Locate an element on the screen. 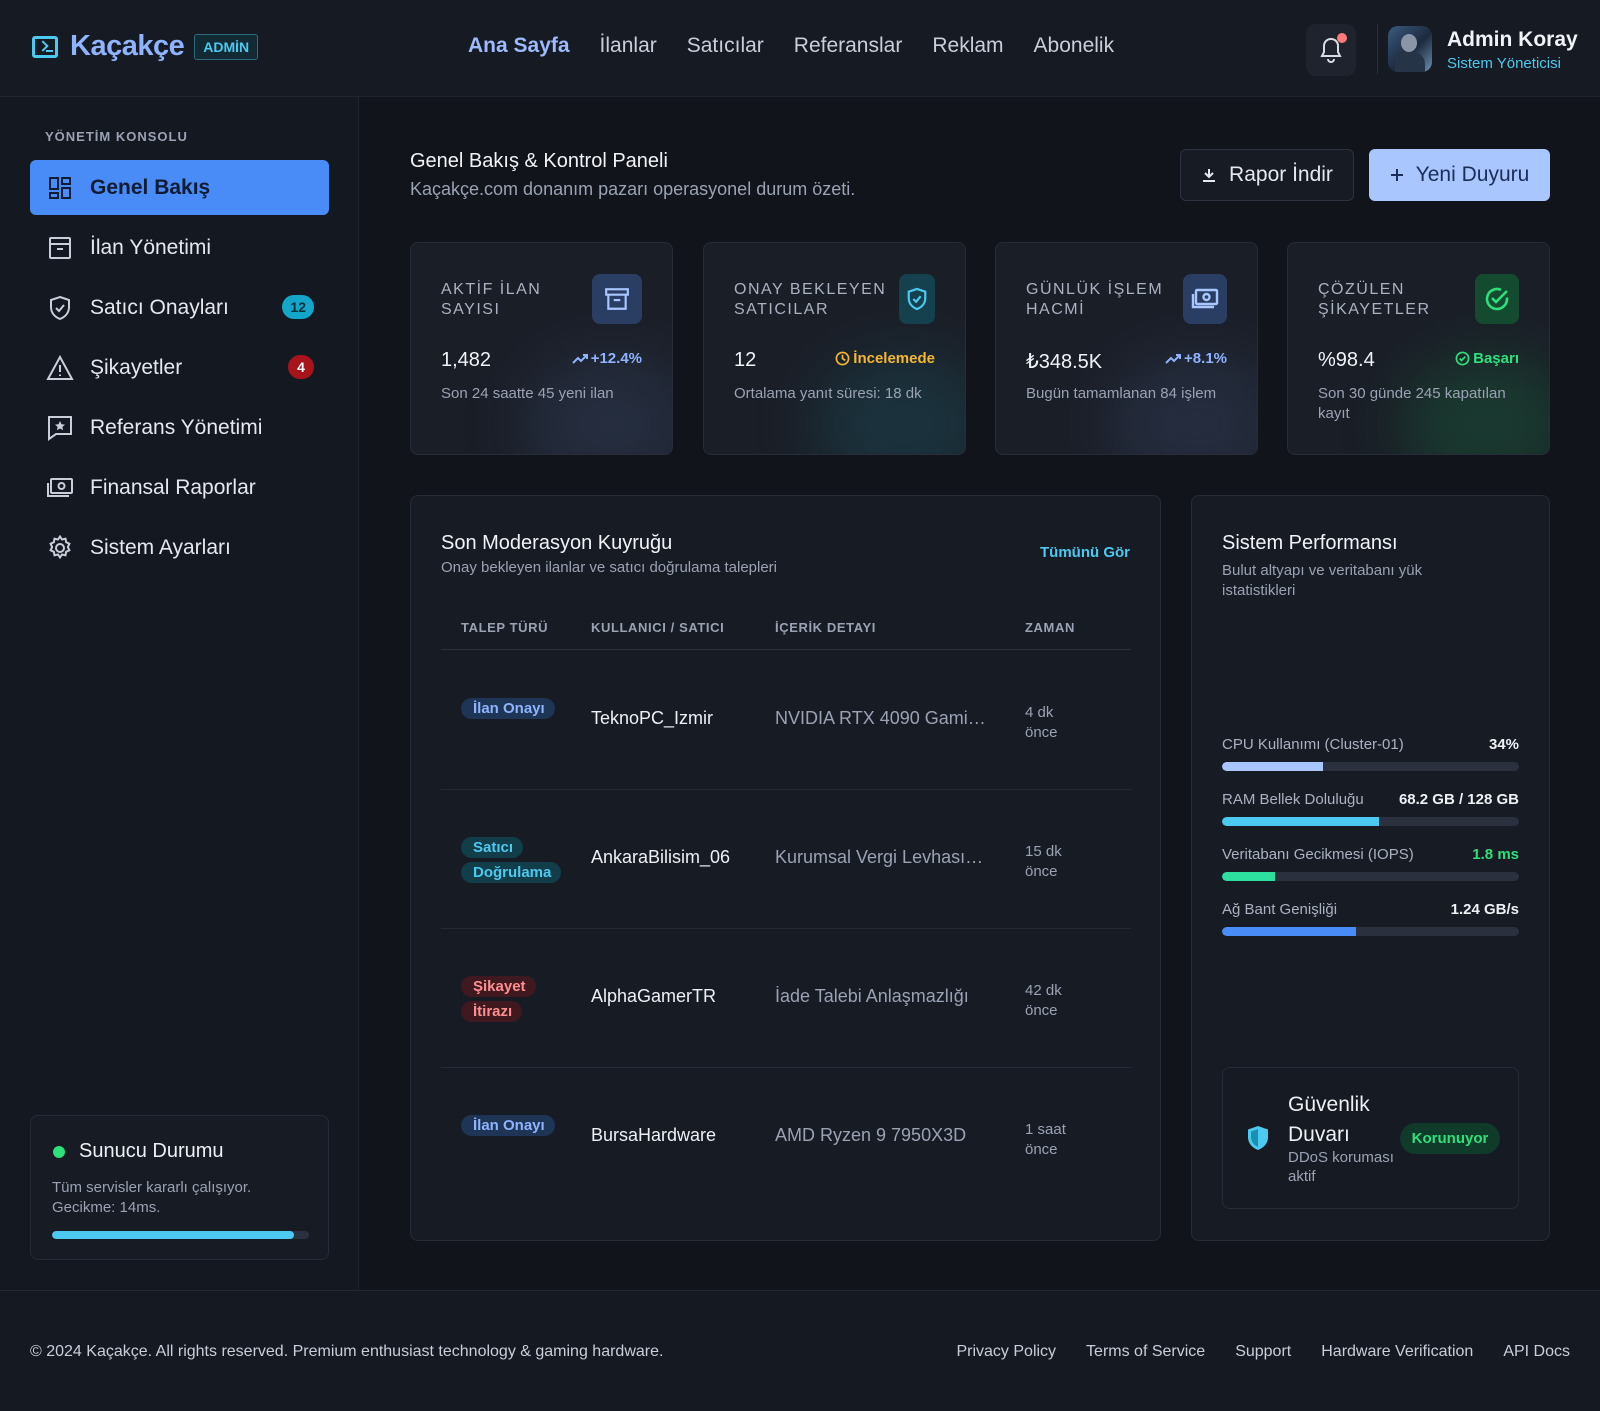  request-type-tag: İlan Onayı is located at coordinates (516, 708).